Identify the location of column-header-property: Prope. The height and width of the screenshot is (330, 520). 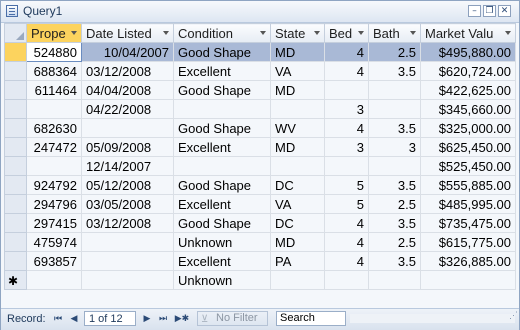
(54, 33).